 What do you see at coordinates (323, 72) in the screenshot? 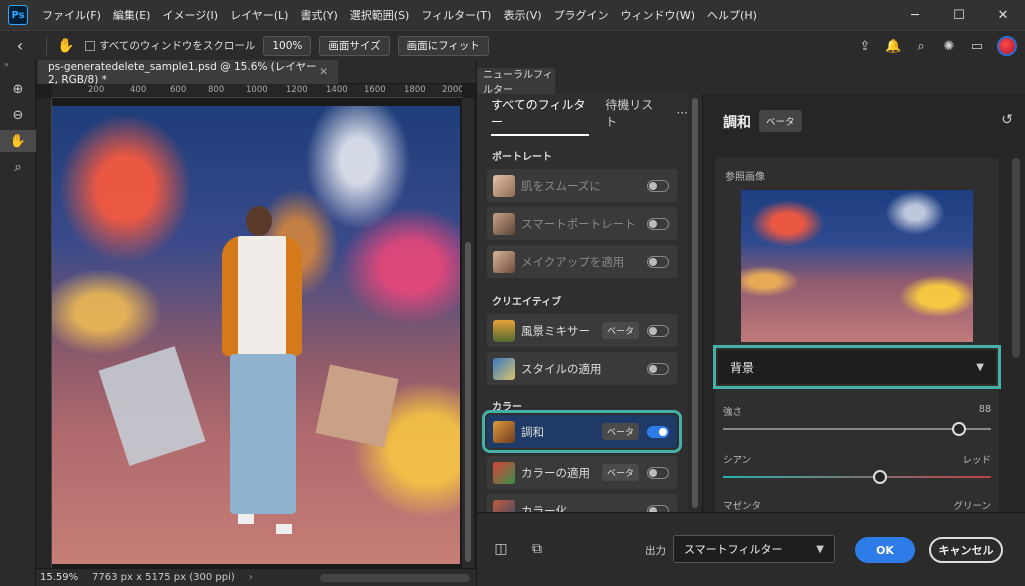
I see `close-tab-icon: ✕` at bounding box center [323, 72].